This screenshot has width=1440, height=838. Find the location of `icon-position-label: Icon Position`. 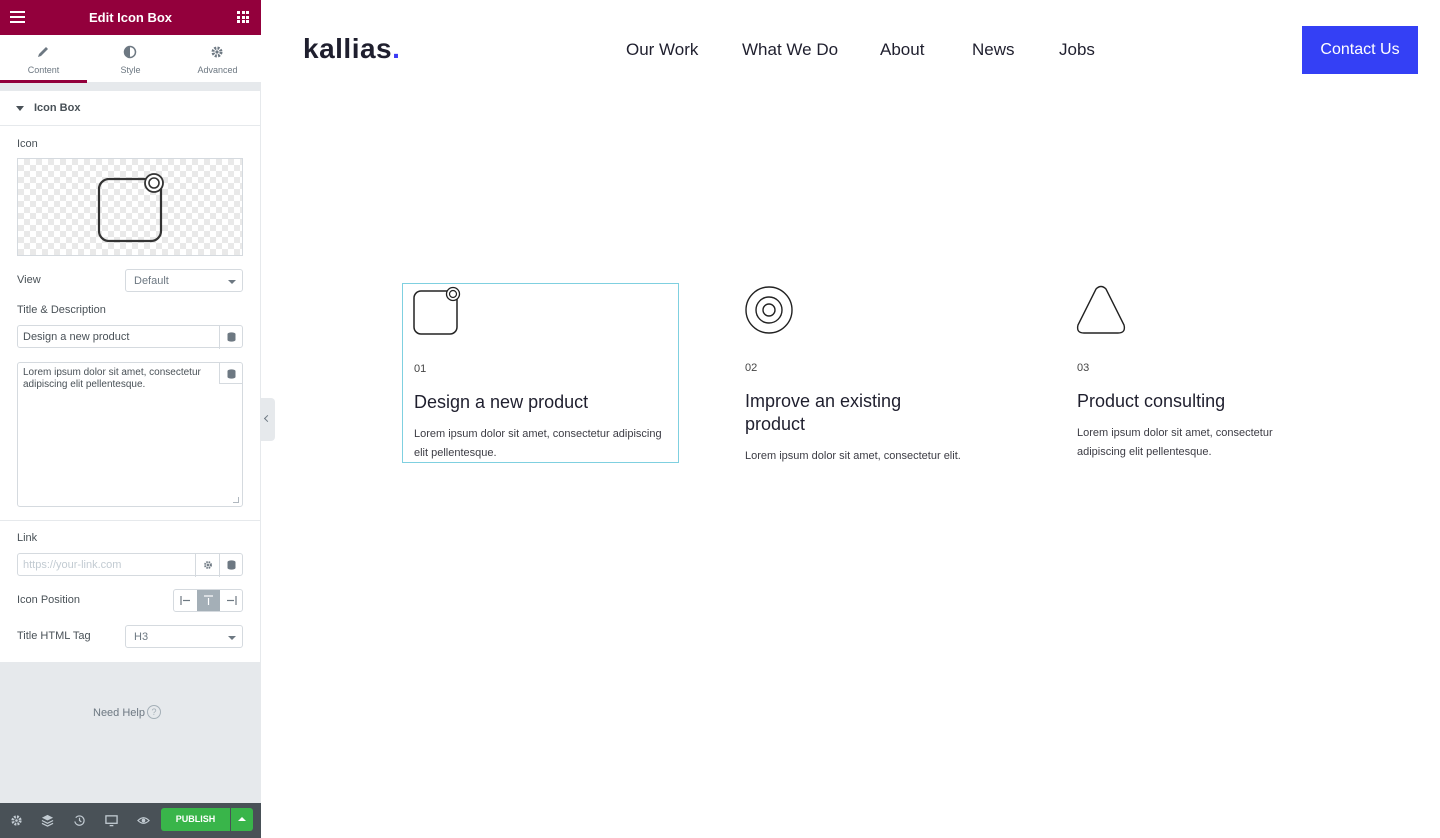

icon-position-label: Icon Position is located at coordinates (48, 600).